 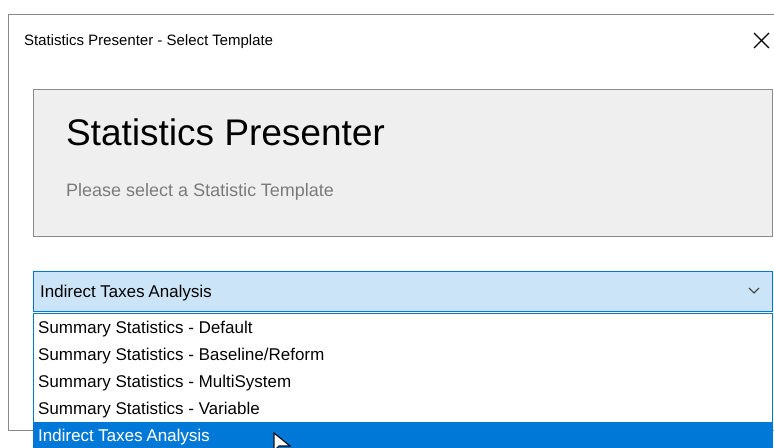 What do you see at coordinates (403, 381) in the screenshot?
I see `dropdown-option: Summary Statistics - MultiSystem` at bounding box center [403, 381].